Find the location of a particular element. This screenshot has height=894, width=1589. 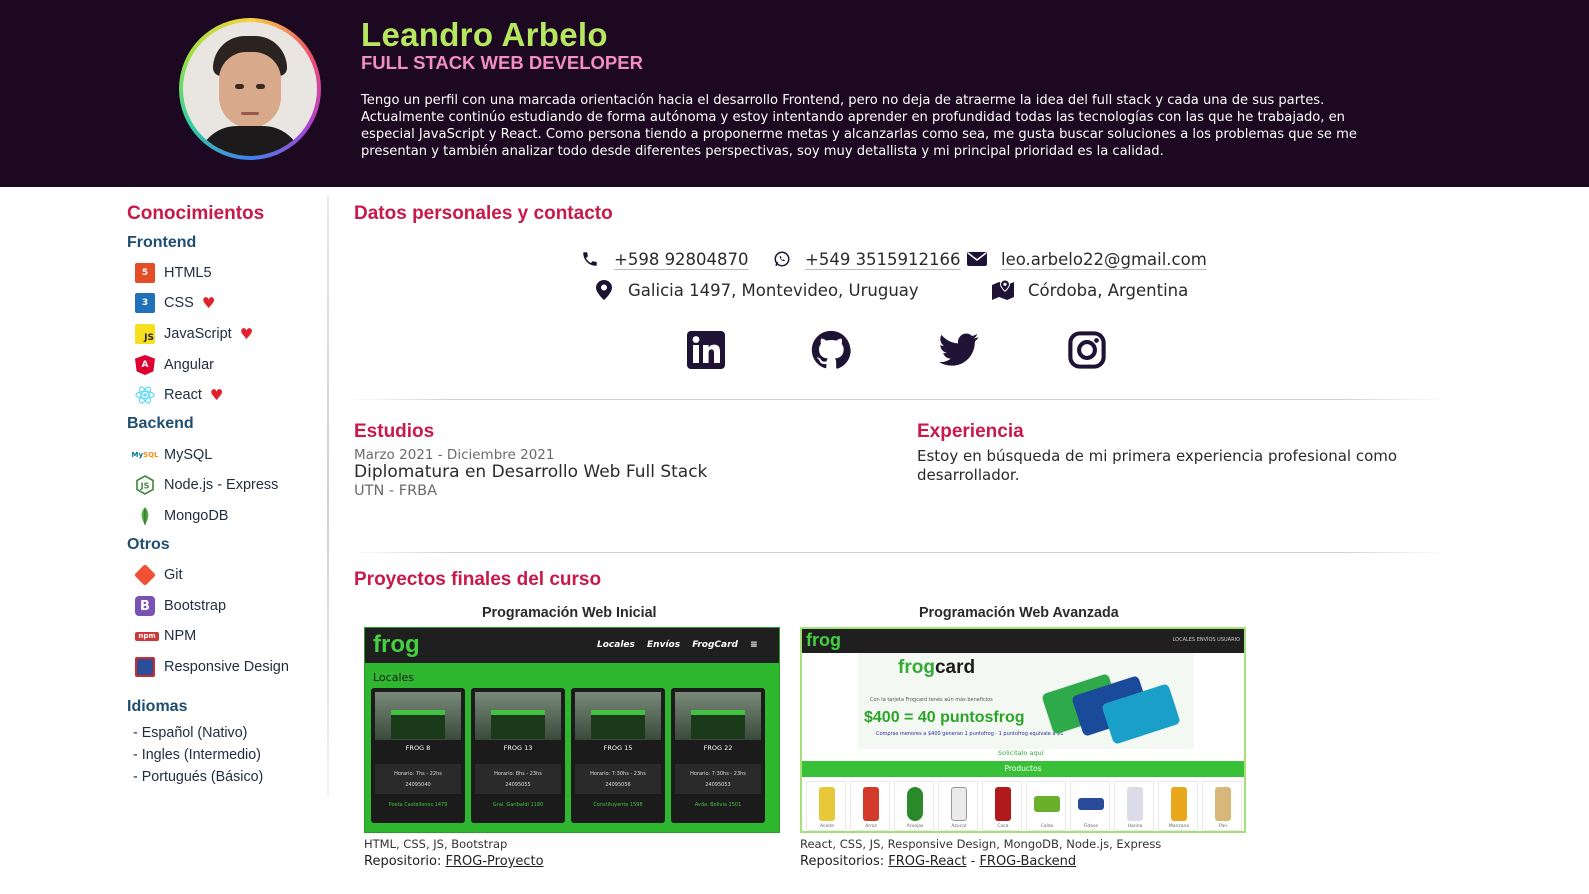

git-icon is located at coordinates (145, 575).